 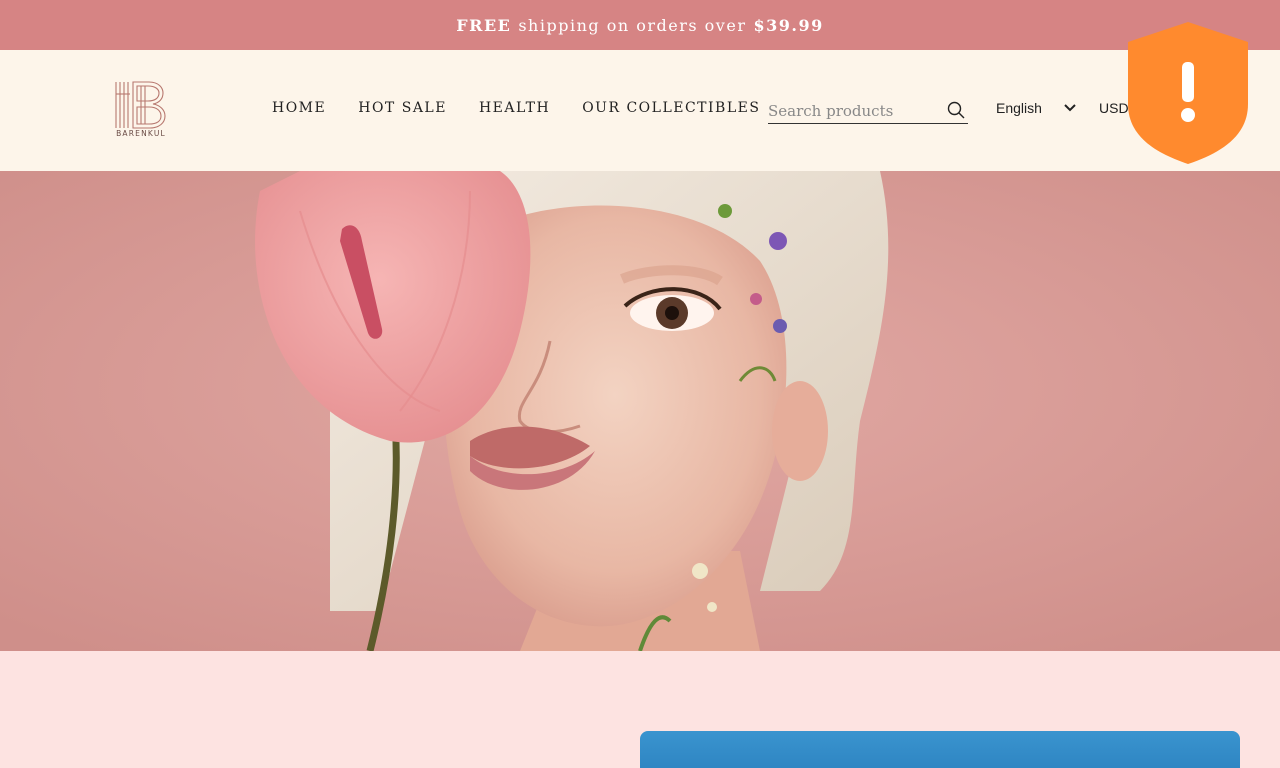 What do you see at coordinates (1019, 108) in the screenshot?
I see `language-value: English` at bounding box center [1019, 108].